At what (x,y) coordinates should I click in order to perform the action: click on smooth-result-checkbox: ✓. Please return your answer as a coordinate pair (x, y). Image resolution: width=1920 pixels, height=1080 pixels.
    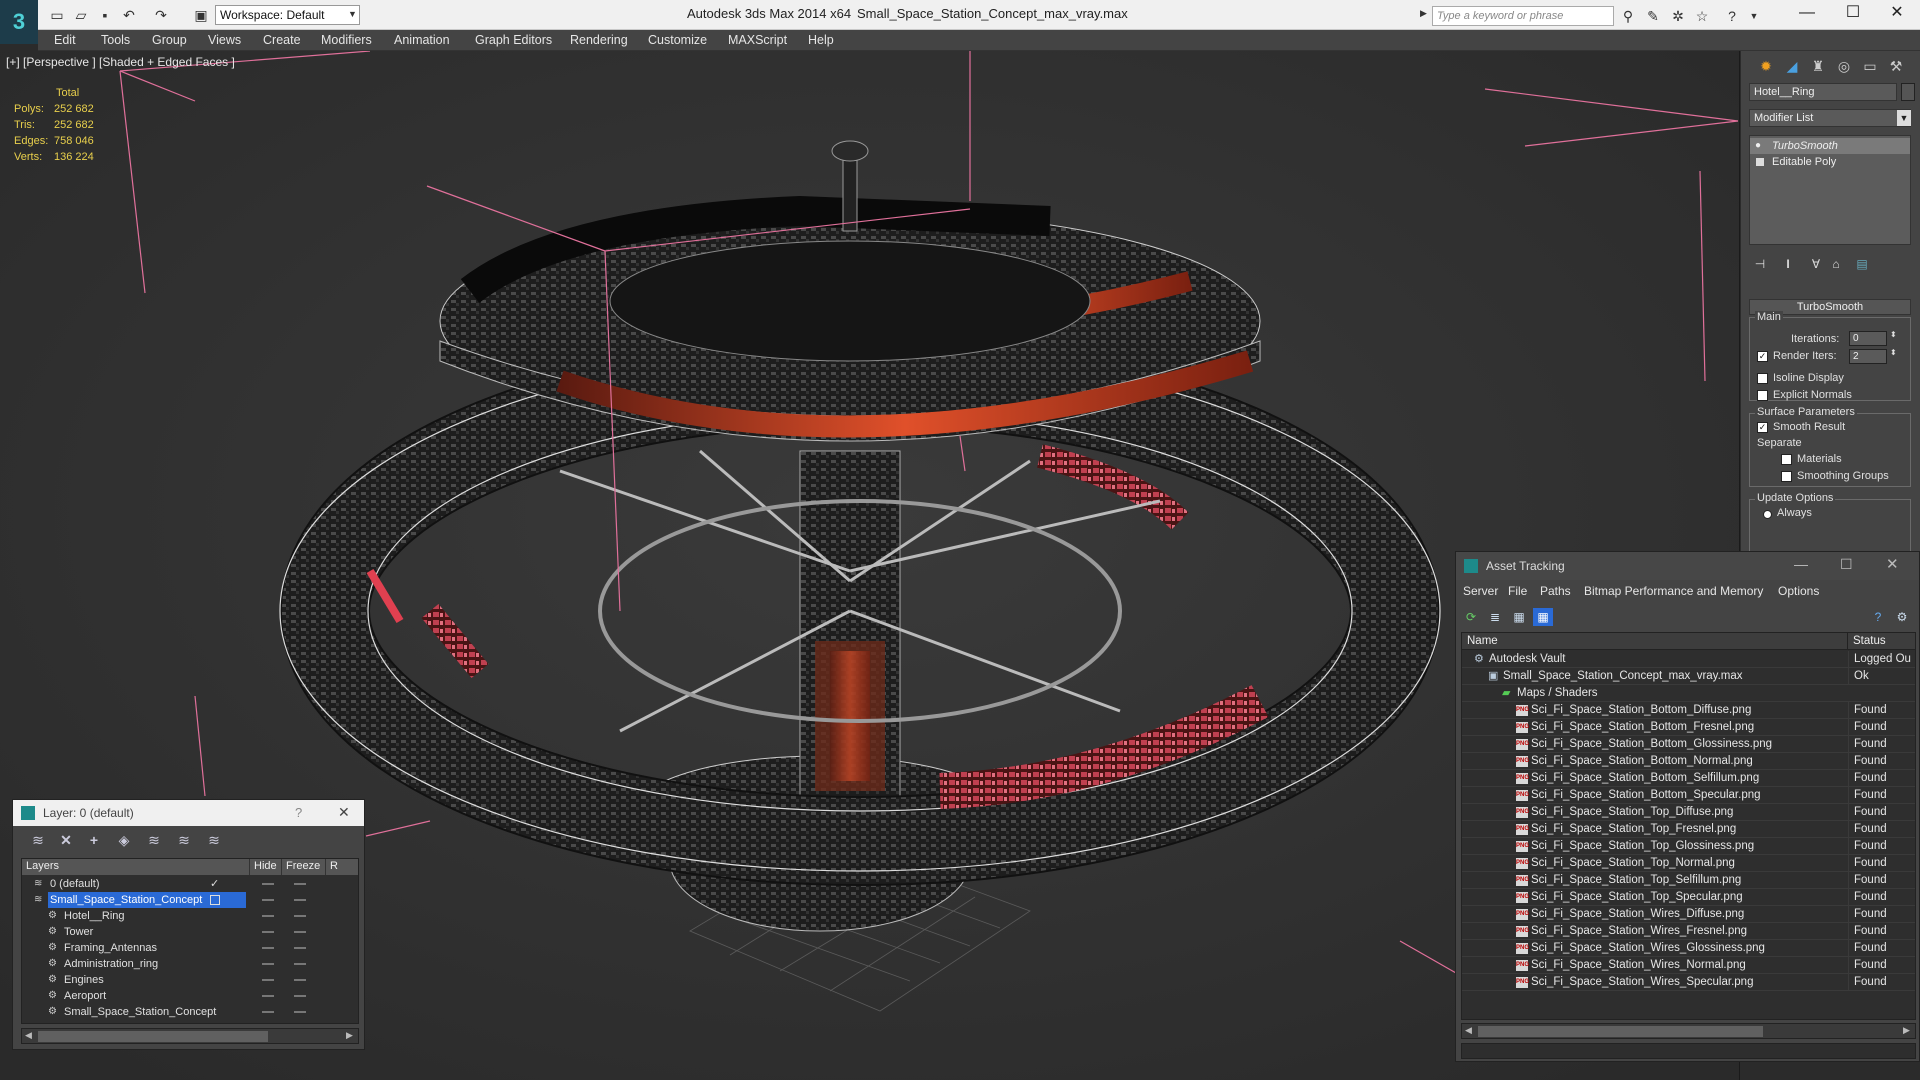
    Looking at the image, I should click on (1762, 427).